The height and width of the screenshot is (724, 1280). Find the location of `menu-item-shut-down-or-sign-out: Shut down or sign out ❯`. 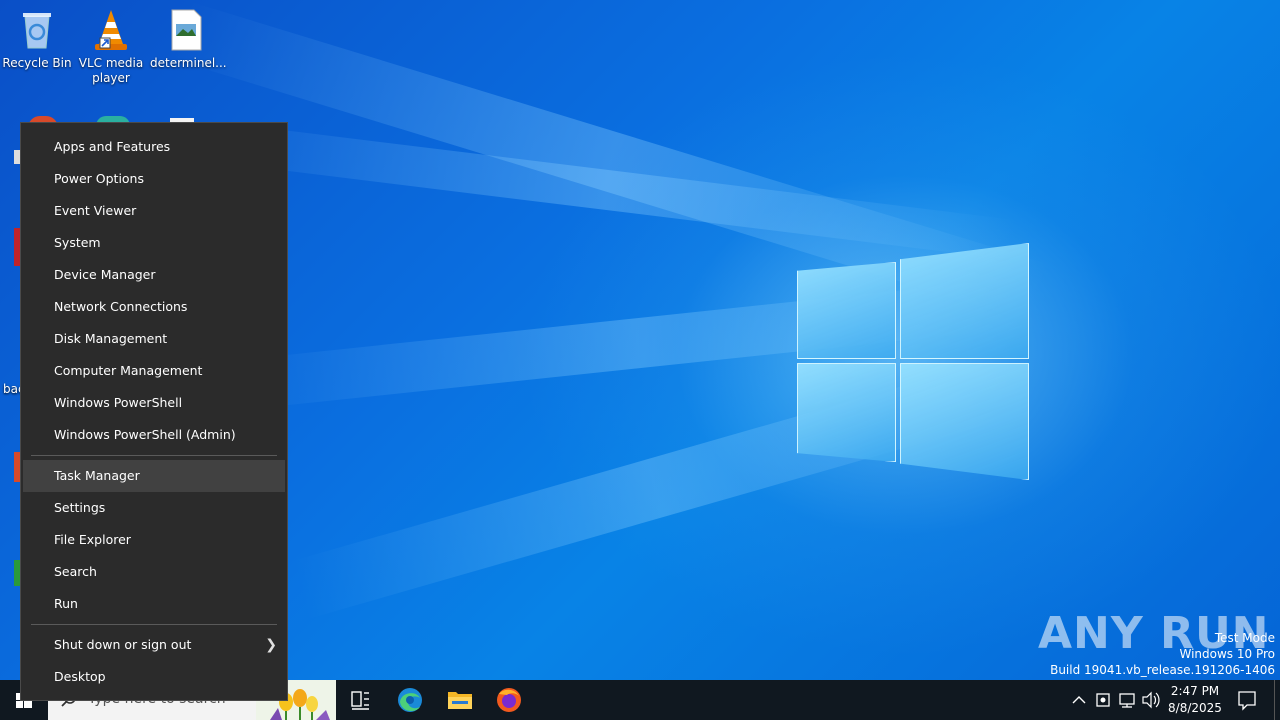

menu-item-shut-down-or-sign-out: Shut down or sign out ❯ is located at coordinates (154, 645).